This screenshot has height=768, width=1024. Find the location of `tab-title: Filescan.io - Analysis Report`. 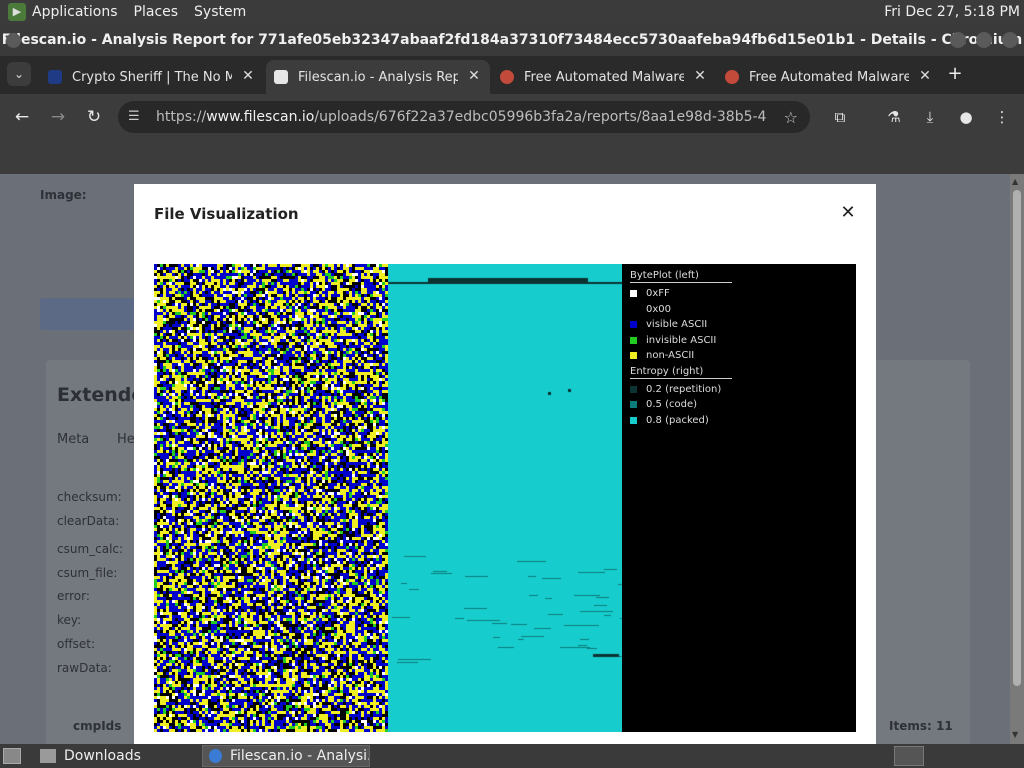

tab-title: Filescan.io - Analysis Report is located at coordinates (378, 77).